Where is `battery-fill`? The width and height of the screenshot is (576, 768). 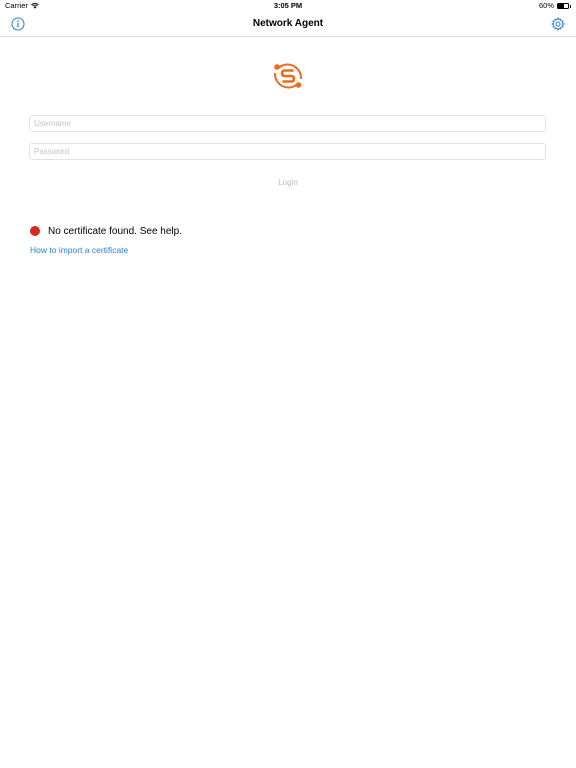 battery-fill is located at coordinates (561, 6).